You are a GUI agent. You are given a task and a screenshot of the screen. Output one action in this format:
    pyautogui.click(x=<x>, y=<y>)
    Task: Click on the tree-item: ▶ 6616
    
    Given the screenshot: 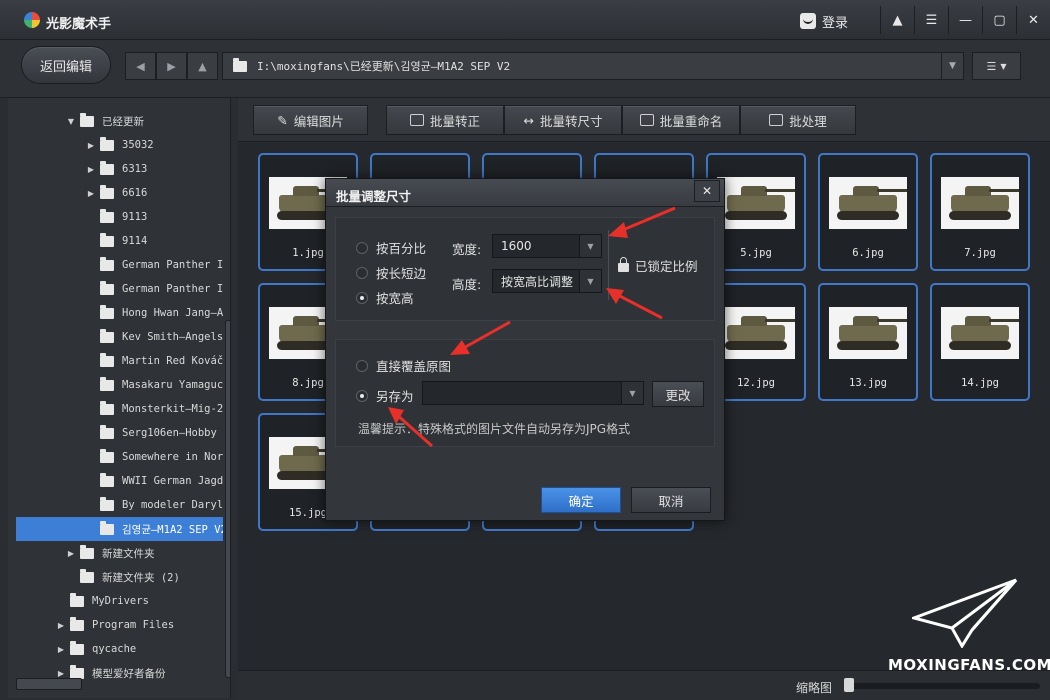 What is the action you would take?
    pyautogui.click(x=119, y=193)
    